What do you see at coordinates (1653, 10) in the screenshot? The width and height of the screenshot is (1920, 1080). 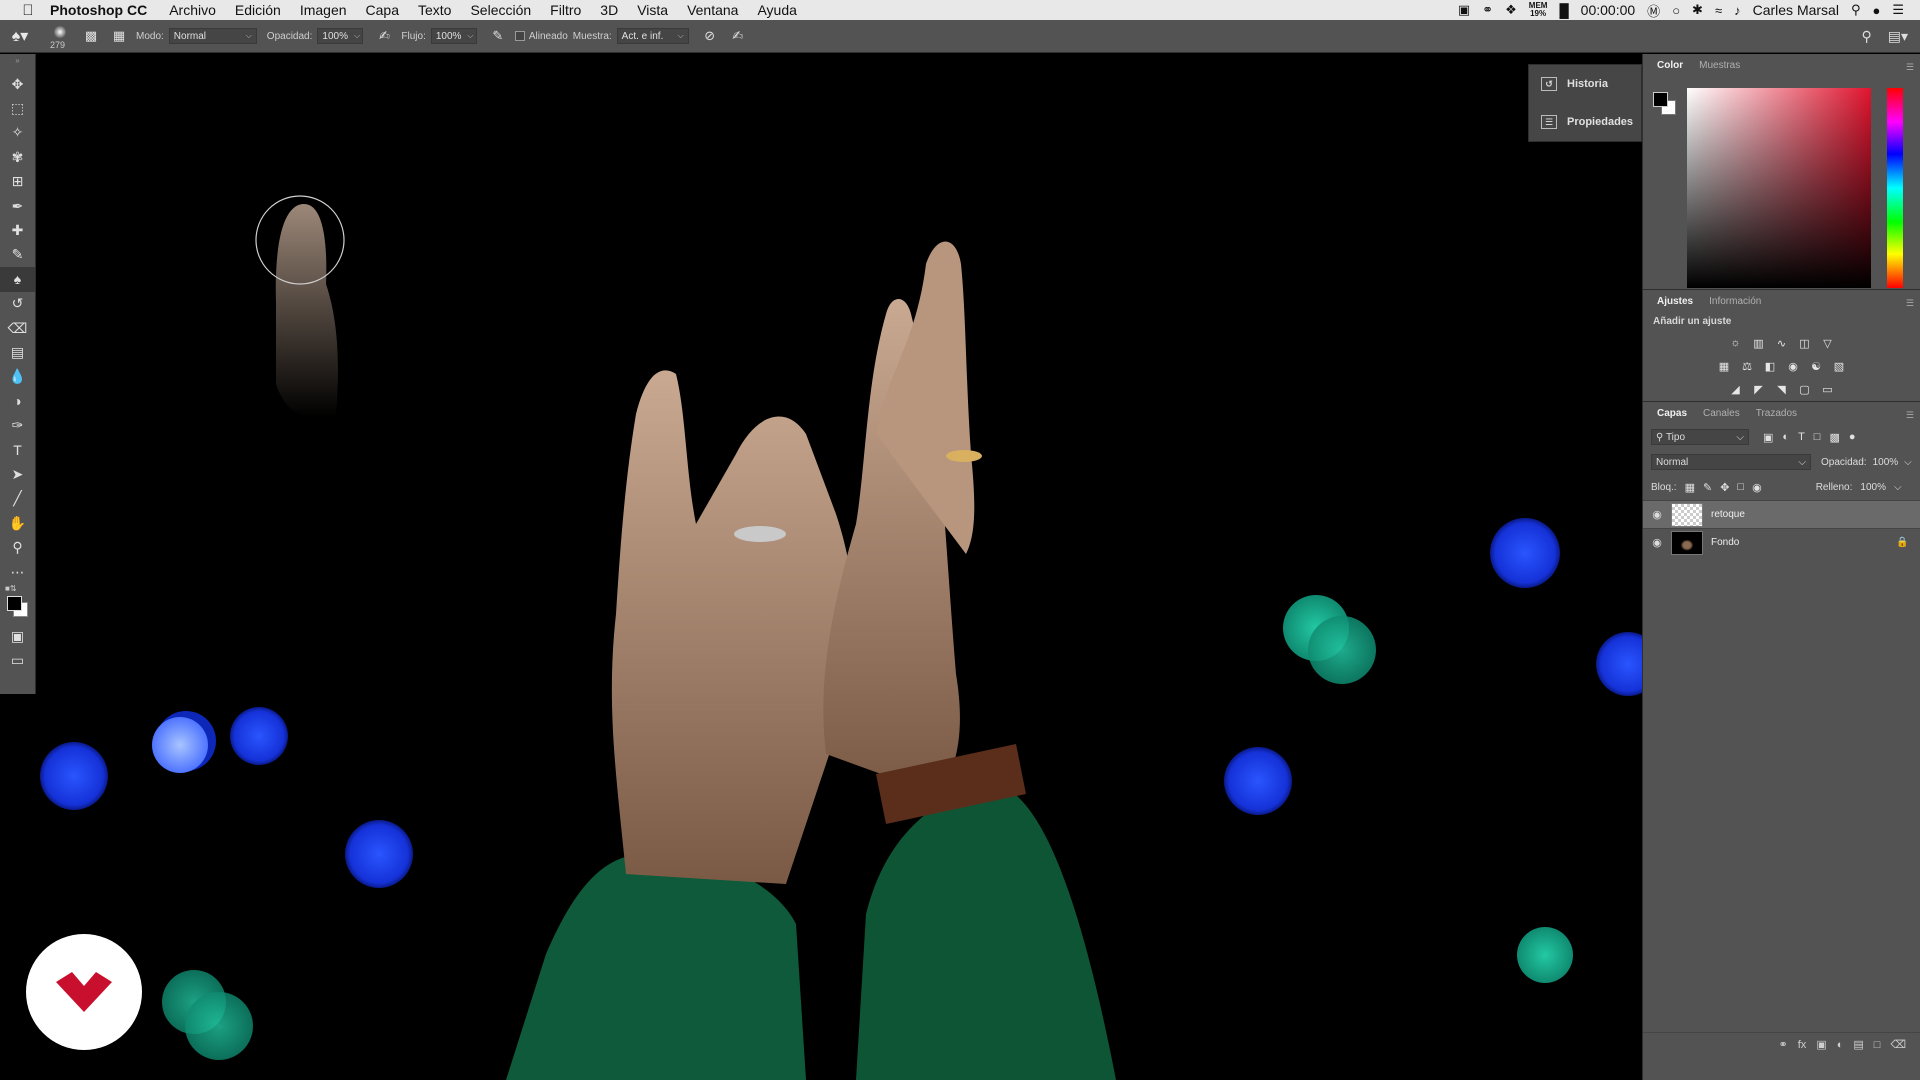 I see `m-icon: Ⓜ` at bounding box center [1653, 10].